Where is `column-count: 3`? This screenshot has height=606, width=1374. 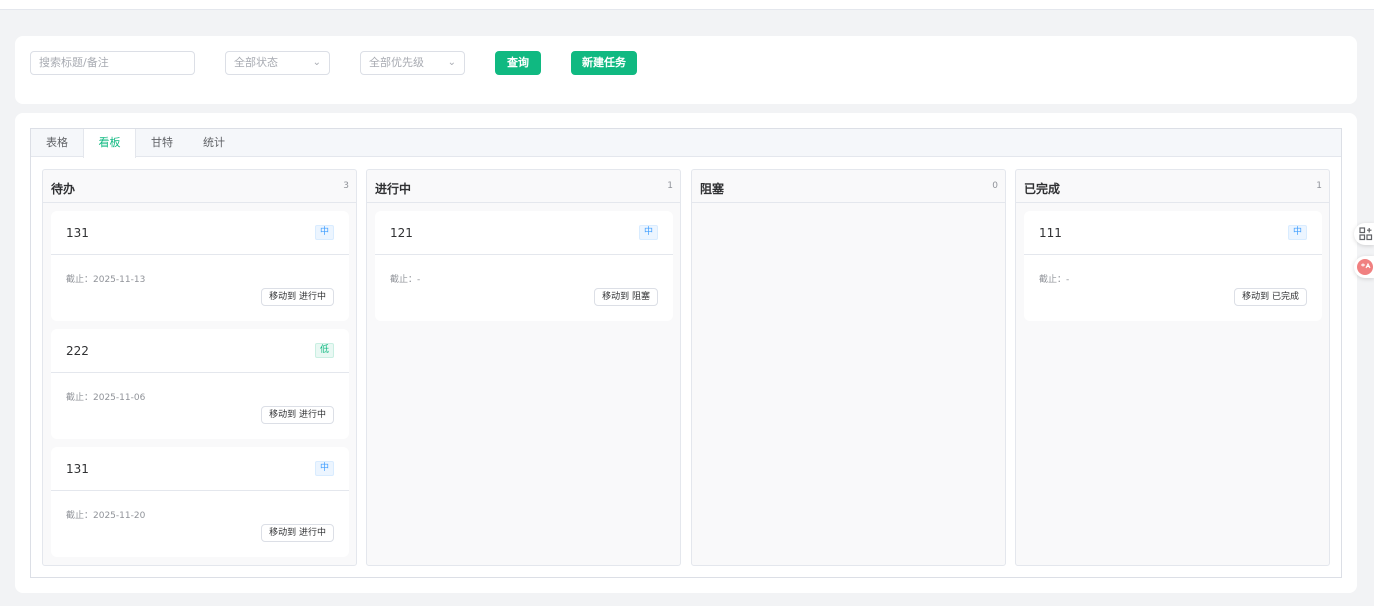 column-count: 3 is located at coordinates (346, 186).